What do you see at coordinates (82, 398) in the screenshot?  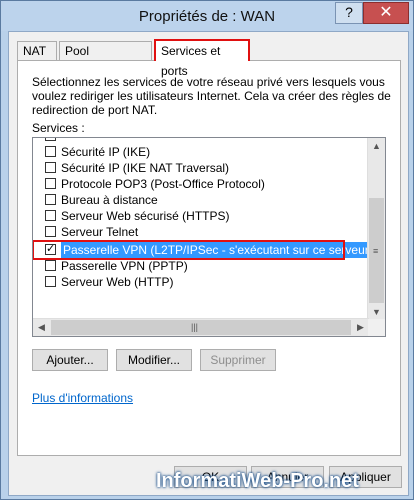 I see `more-info-link: Plus d'informations` at bounding box center [82, 398].